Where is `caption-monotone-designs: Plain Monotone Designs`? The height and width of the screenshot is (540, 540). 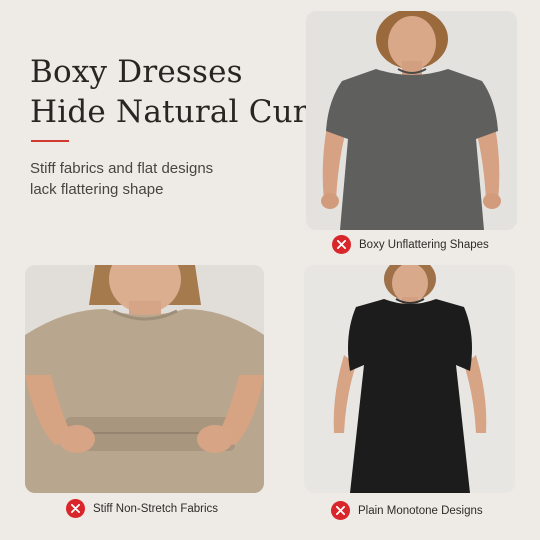
caption-monotone-designs: Plain Monotone Designs is located at coordinates (407, 510).